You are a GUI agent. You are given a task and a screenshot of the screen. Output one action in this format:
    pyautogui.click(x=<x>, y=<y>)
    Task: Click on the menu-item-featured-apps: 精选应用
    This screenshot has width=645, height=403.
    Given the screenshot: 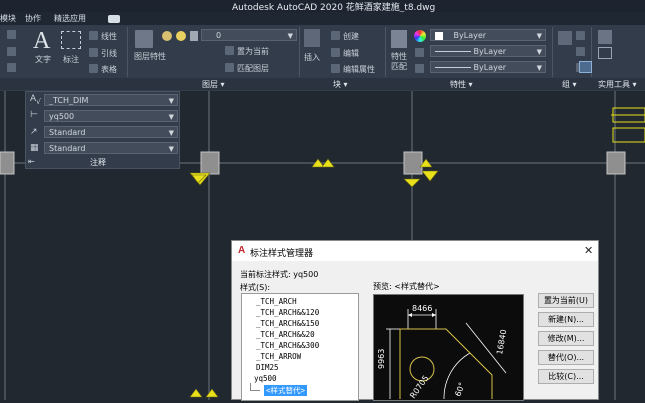 What is the action you would take?
    pyautogui.click(x=70, y=18)
    